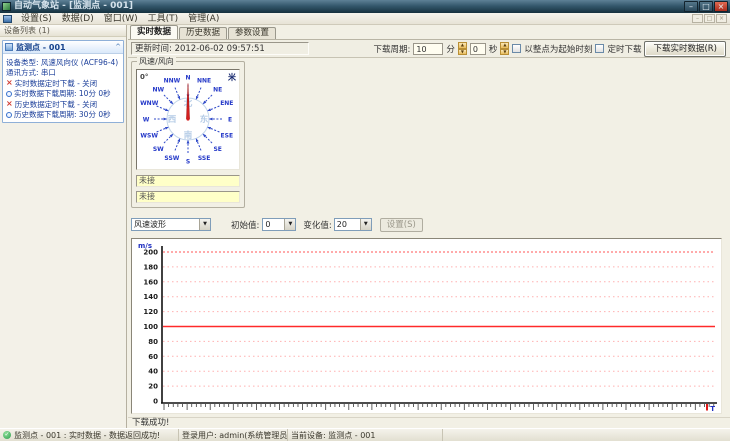 This screenshot has width=730, height=441. I want to click on svg-text: NE, so click(217, 90).